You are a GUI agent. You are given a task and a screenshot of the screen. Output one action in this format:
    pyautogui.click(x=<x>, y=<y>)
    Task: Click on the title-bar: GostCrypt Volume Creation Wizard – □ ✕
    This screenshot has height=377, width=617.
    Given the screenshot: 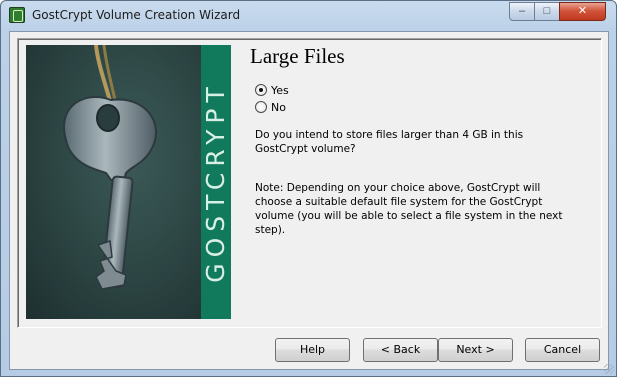 What is the action you would take?
    pyautogui.click(x=308, y=16)
    